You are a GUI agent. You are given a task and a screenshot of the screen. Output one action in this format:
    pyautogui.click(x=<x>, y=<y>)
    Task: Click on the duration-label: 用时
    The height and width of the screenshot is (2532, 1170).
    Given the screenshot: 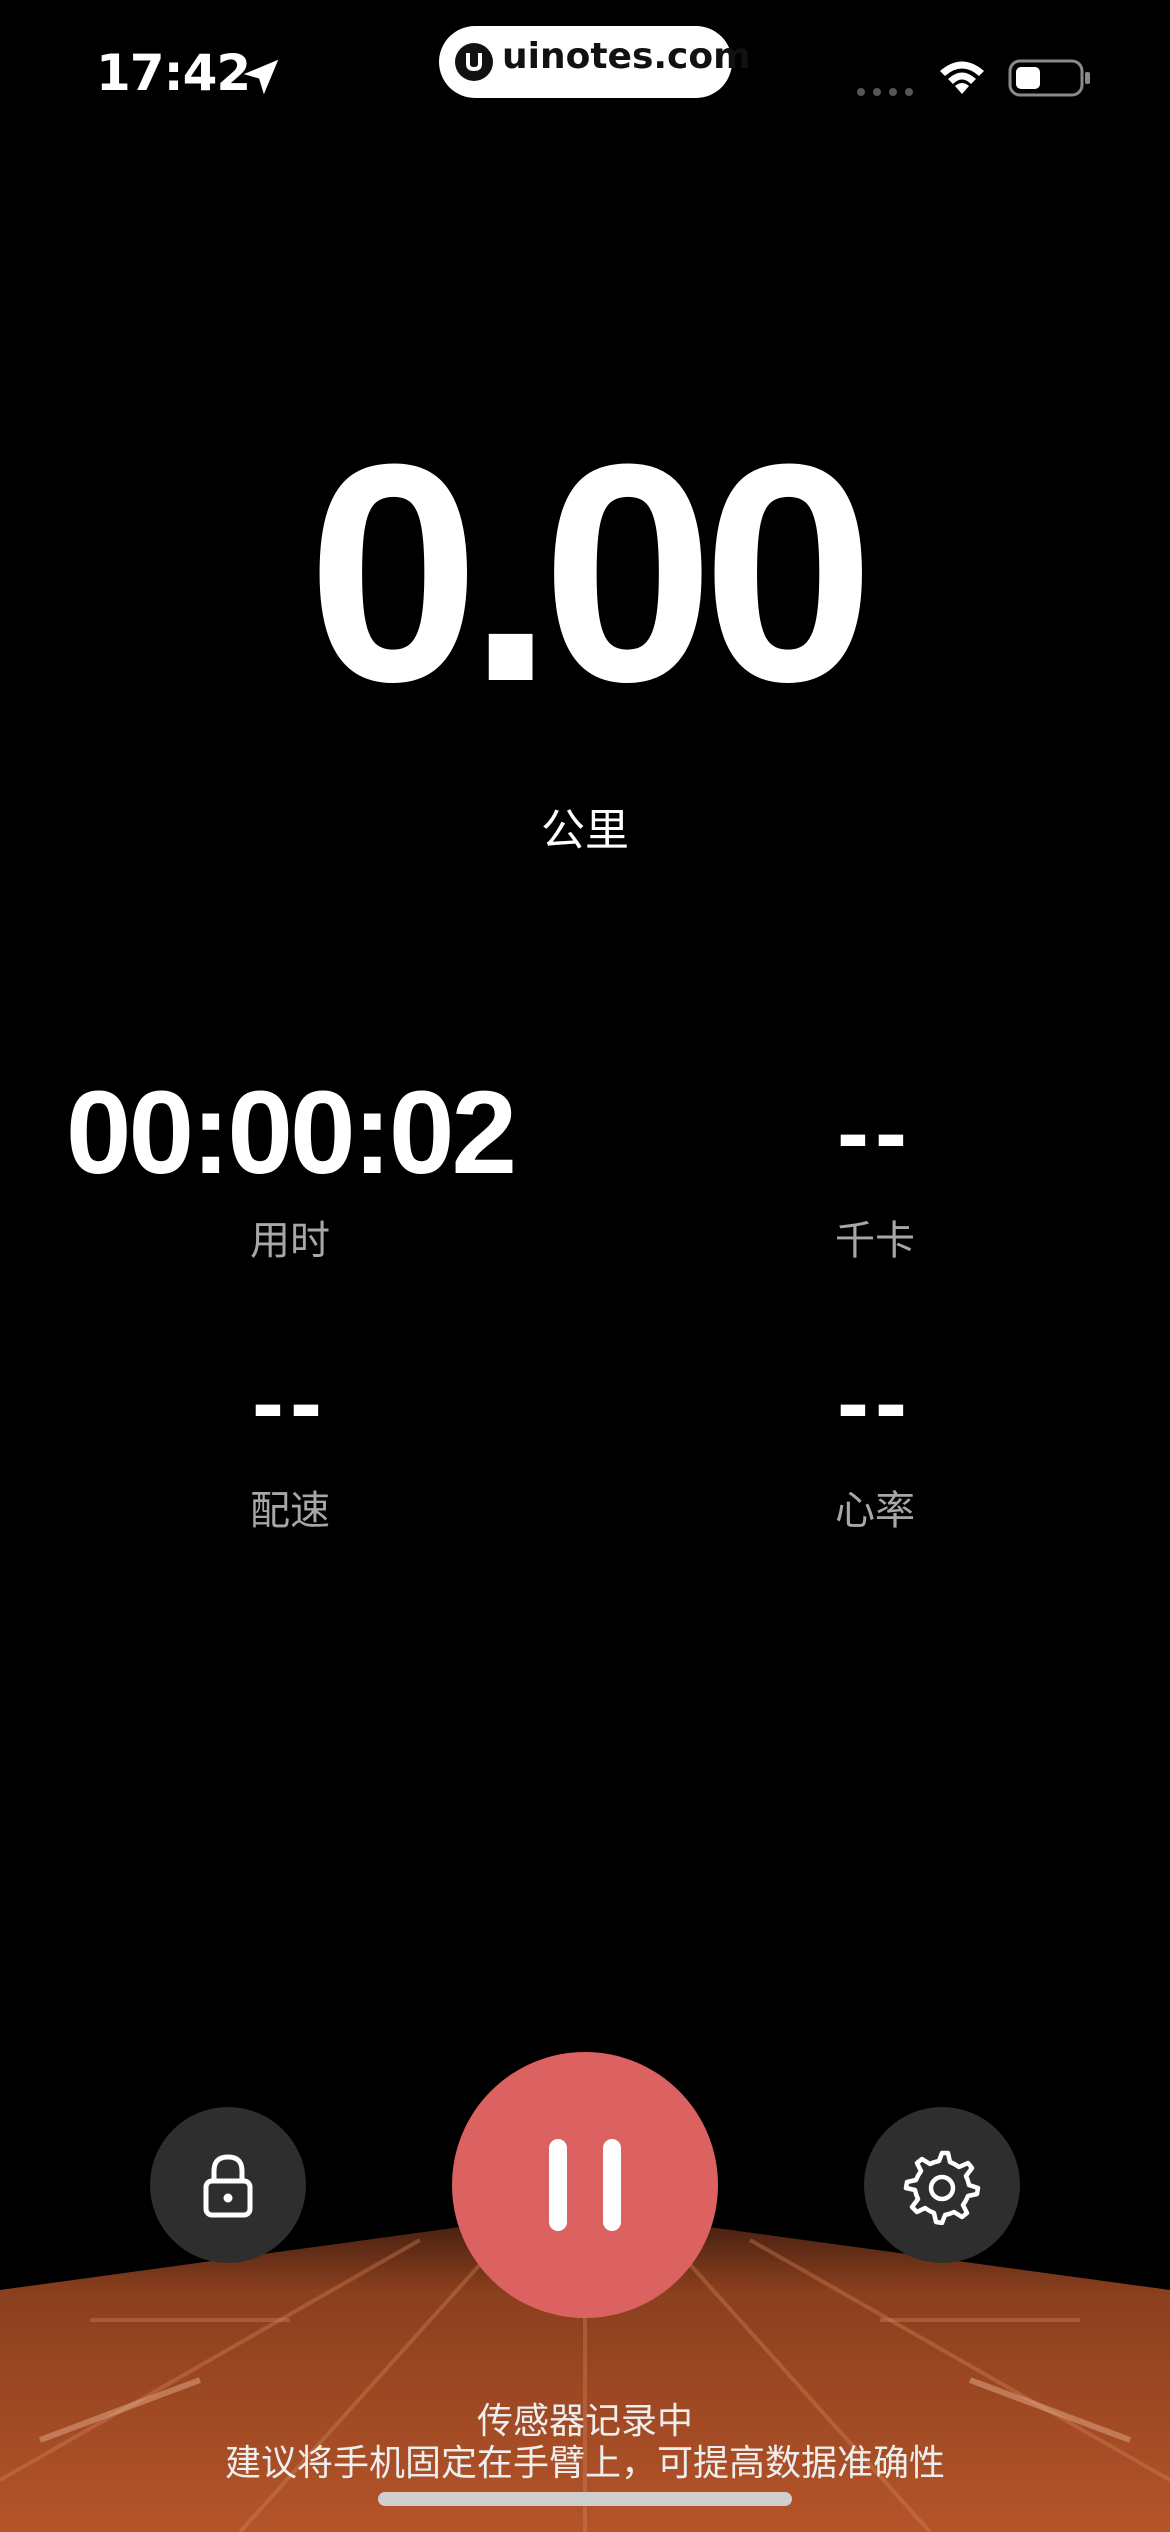 What is the action you would take?
    pyautogui.click(x=290, y=1241)
    